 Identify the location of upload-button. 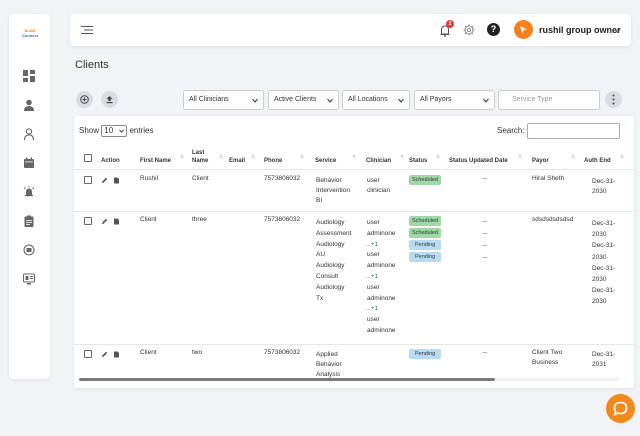
(109, 99).